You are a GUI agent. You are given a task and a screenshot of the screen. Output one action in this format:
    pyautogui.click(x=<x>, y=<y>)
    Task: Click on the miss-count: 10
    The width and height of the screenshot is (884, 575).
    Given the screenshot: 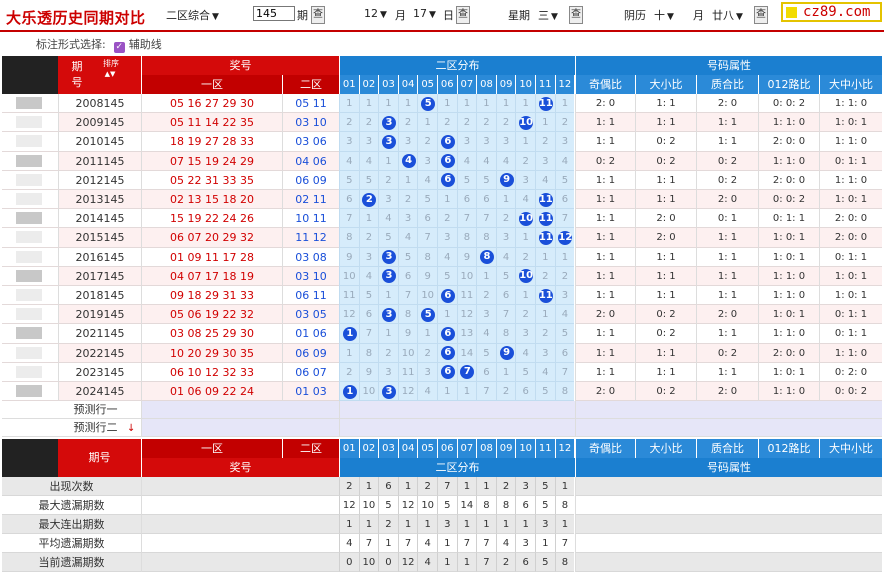 What is the action you would take?
    pyautogui.click(x=407, y=353)
    